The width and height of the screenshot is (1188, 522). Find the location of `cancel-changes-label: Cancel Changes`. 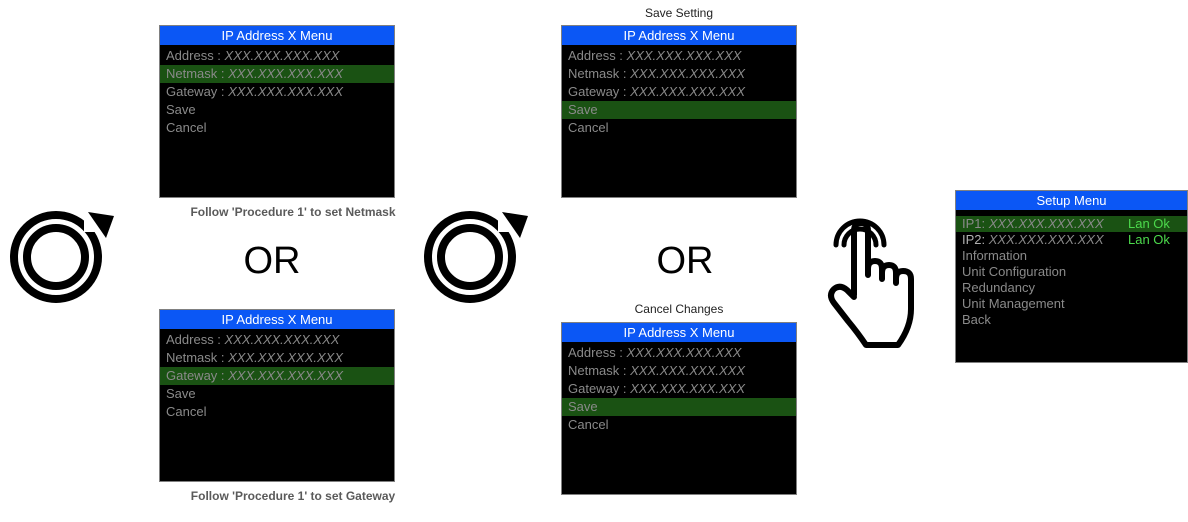

cancel-changes-label: Cancel Changes is located at coordinates (679, 309).